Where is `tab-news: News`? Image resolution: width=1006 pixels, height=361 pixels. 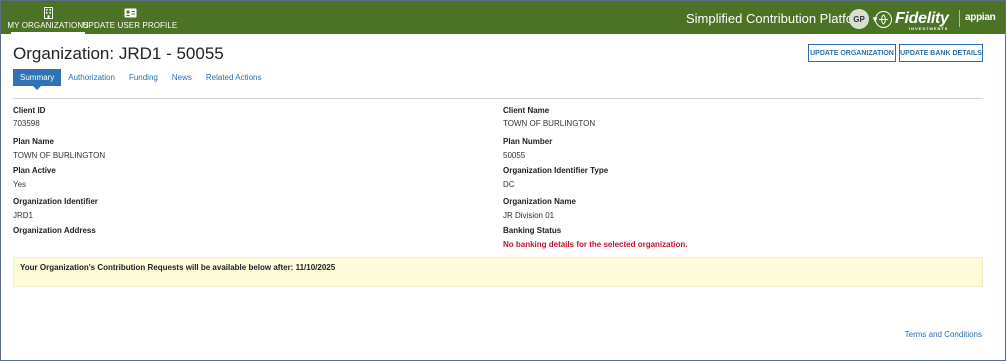
tab-news: News is located at coordinates (182, 77).